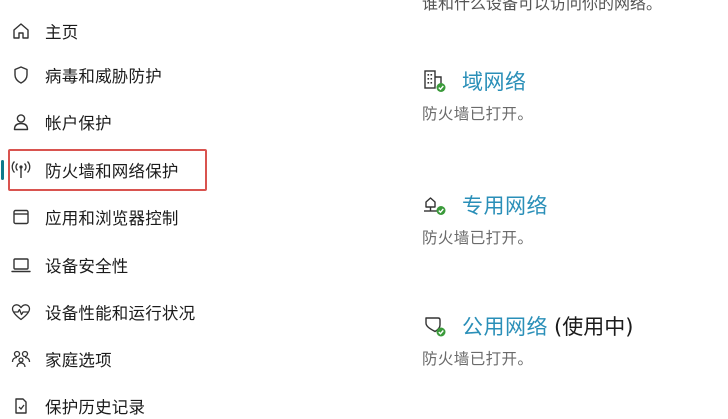 The height and width of the screenshot is (419, 728). What do you see at coordinates (21, 359) in the screenshot?
I see `family-icon` at bounding box center [21, 359].